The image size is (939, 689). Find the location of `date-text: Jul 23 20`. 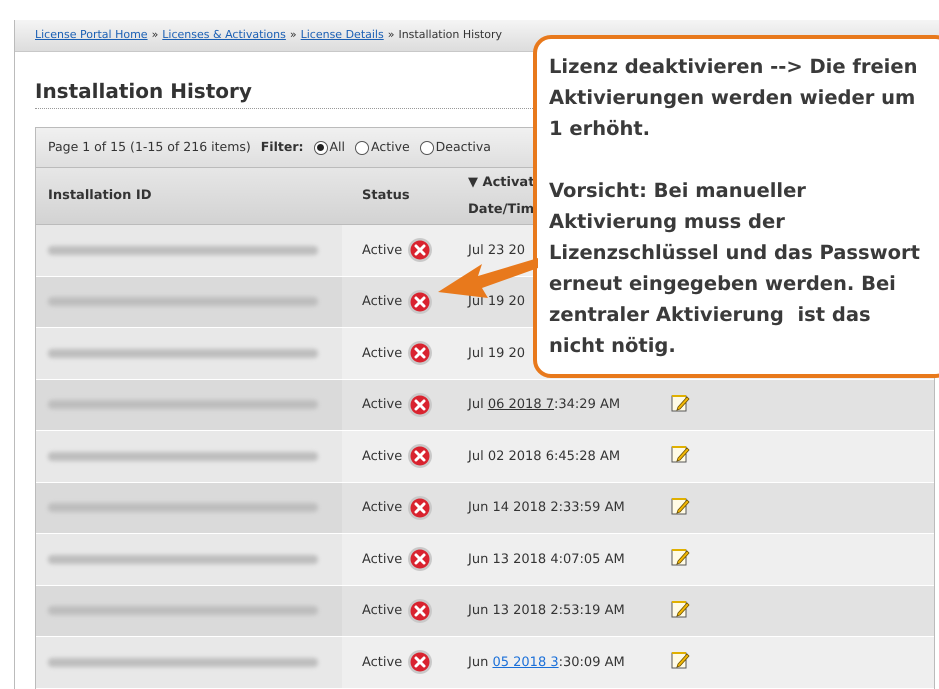

date-text: Jul 23 20 is located at coordinates (497, 250).